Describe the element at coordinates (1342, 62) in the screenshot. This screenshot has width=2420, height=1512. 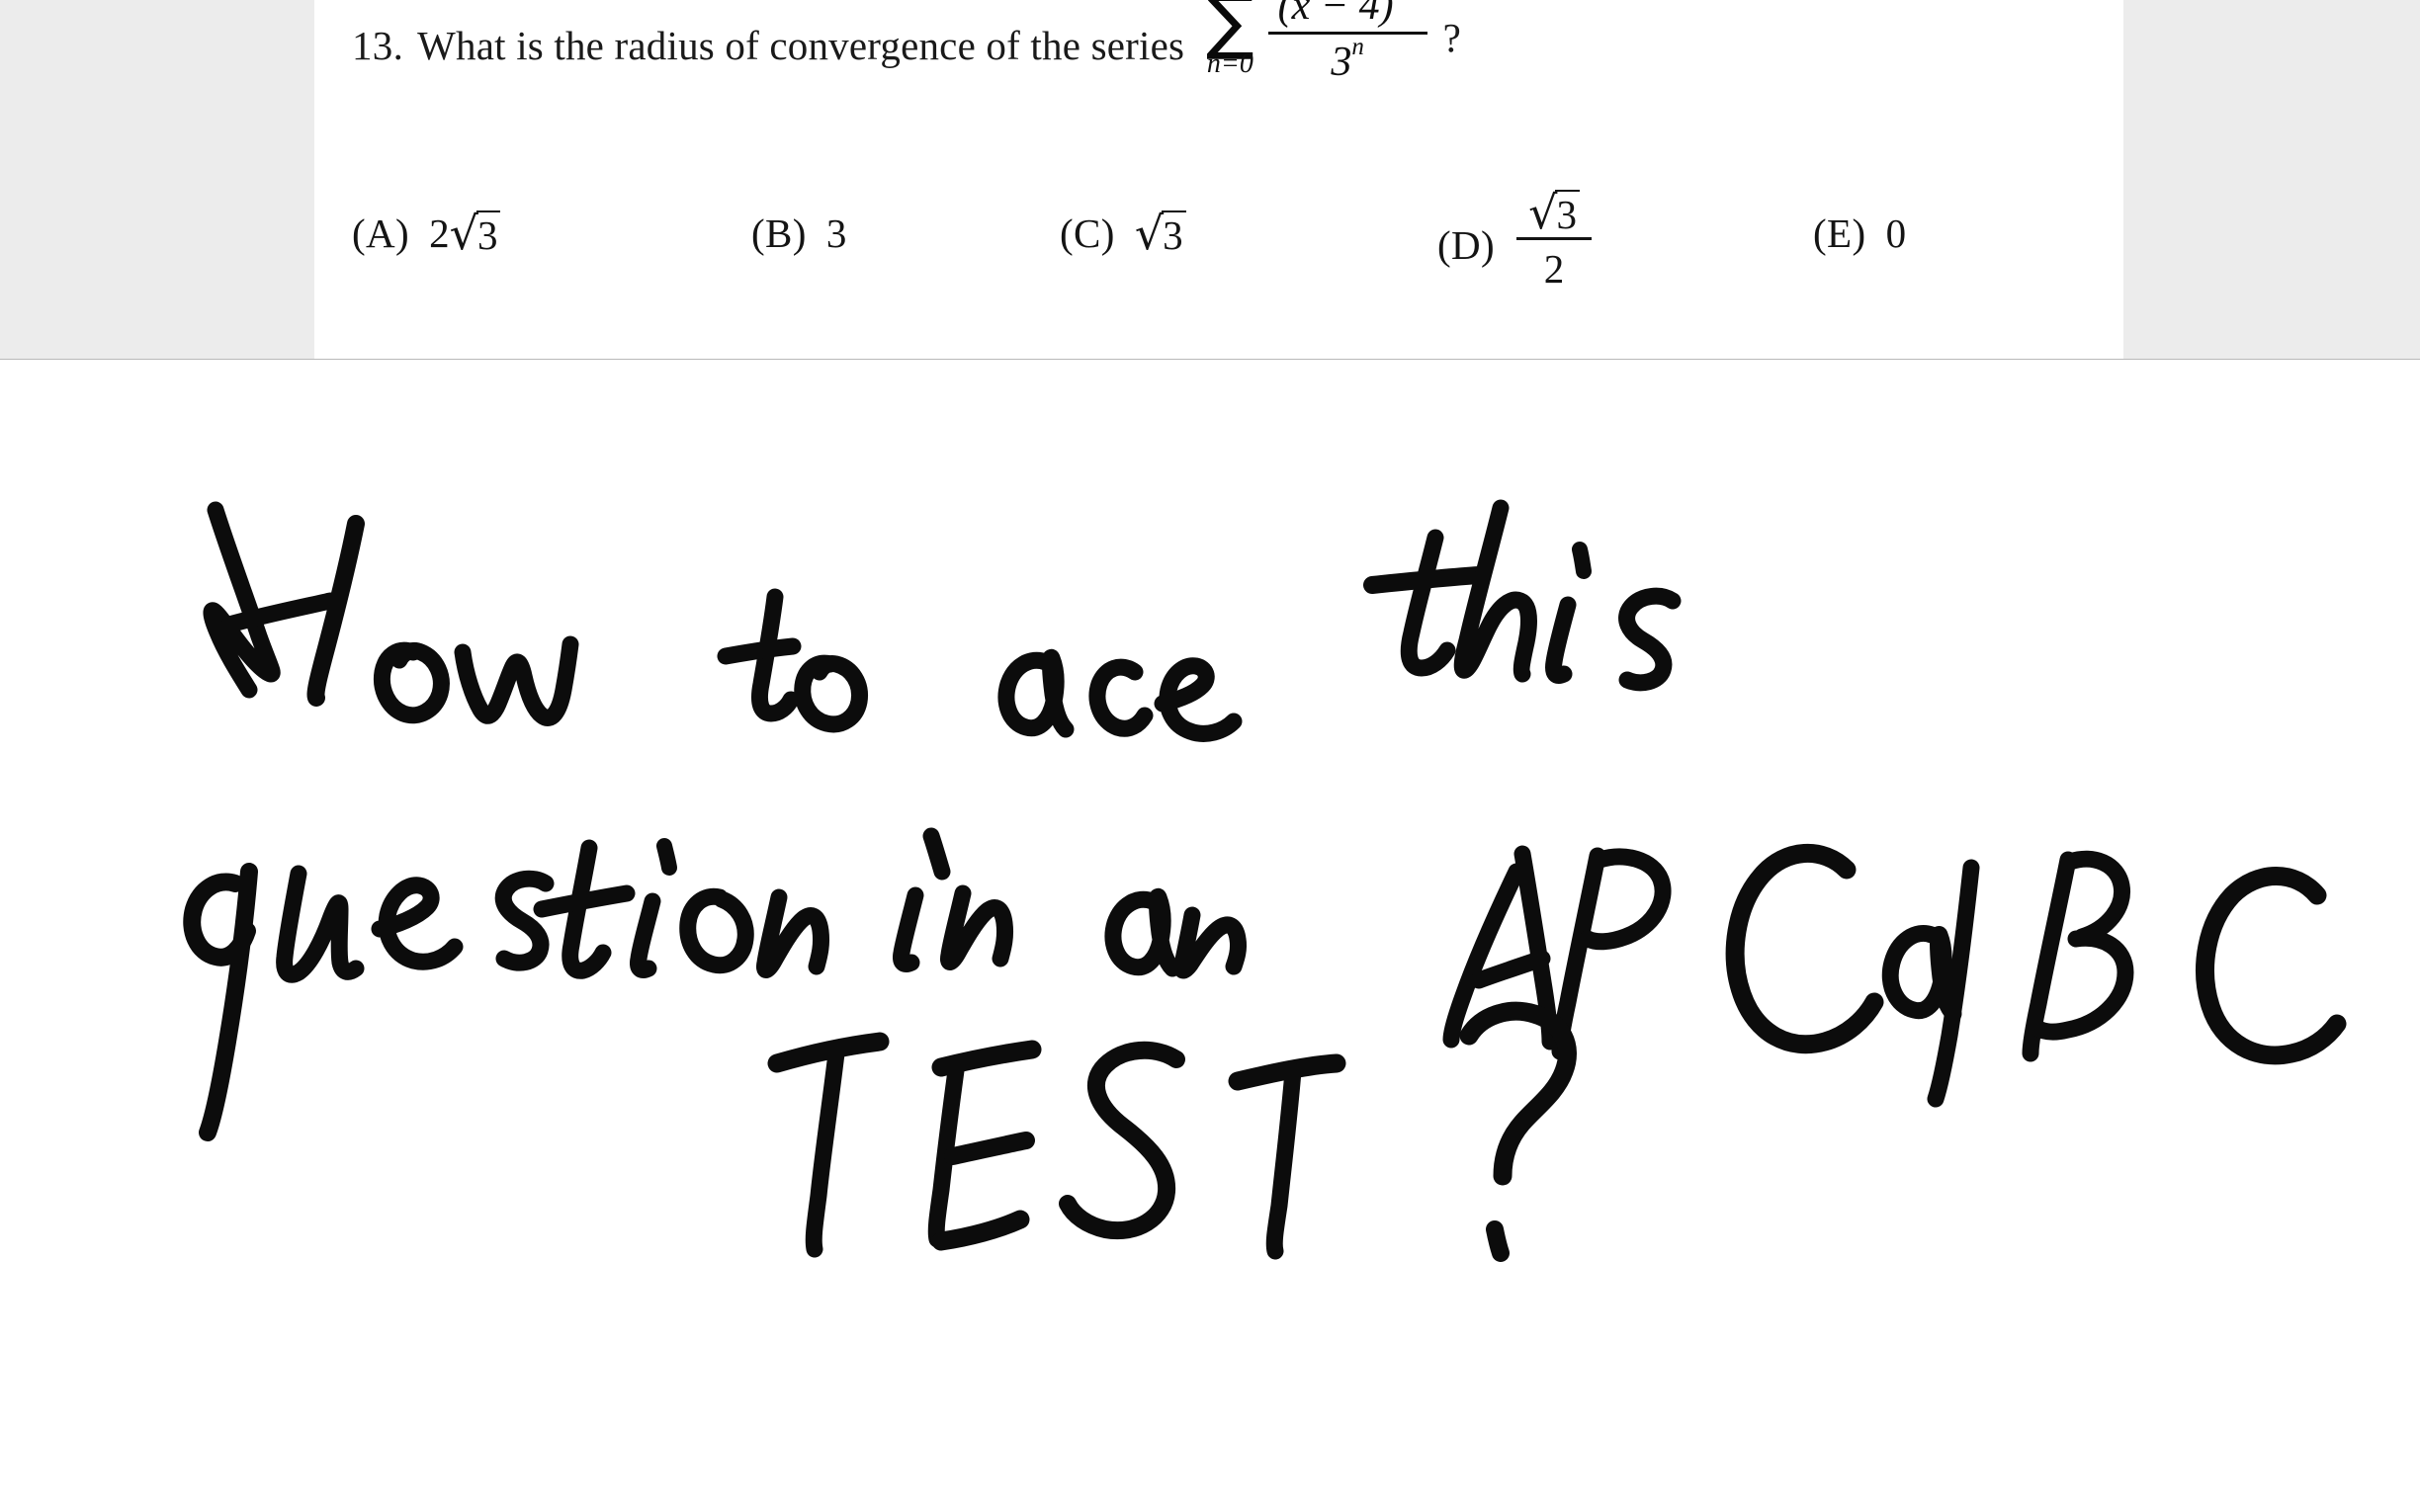
I see `denominator-base: 3` at that location.